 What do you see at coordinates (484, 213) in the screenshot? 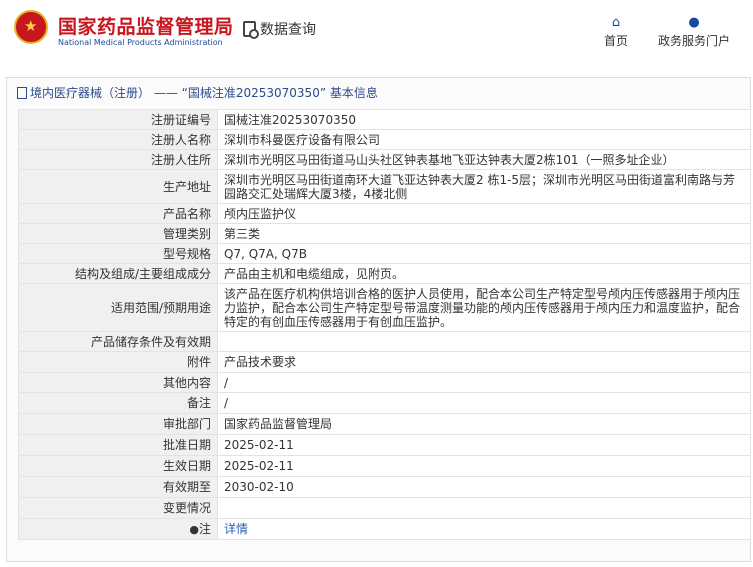
I see `row-value: 颅内压监护仪` at bounding box center [484, 213].